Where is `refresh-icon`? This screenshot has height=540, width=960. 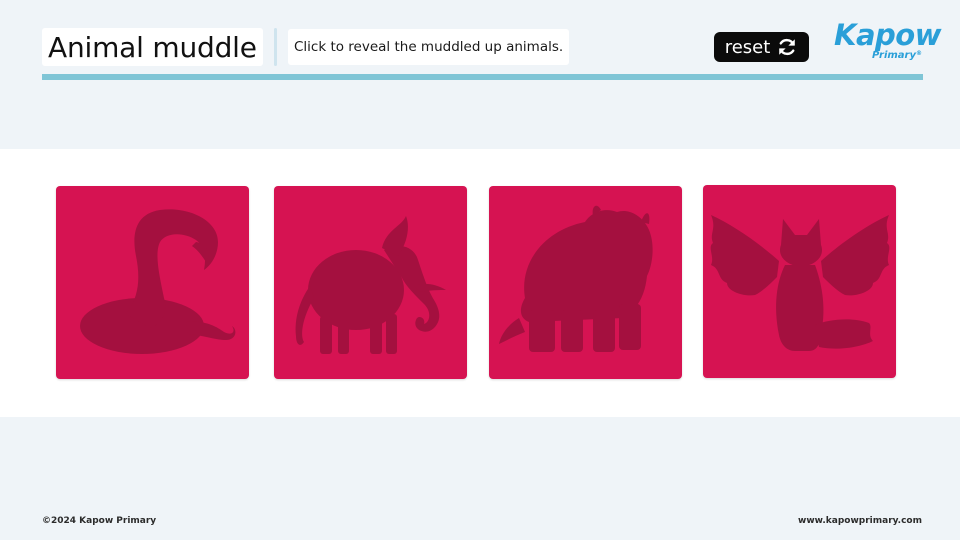 refresh-icon is located at coordinates (787, 47).